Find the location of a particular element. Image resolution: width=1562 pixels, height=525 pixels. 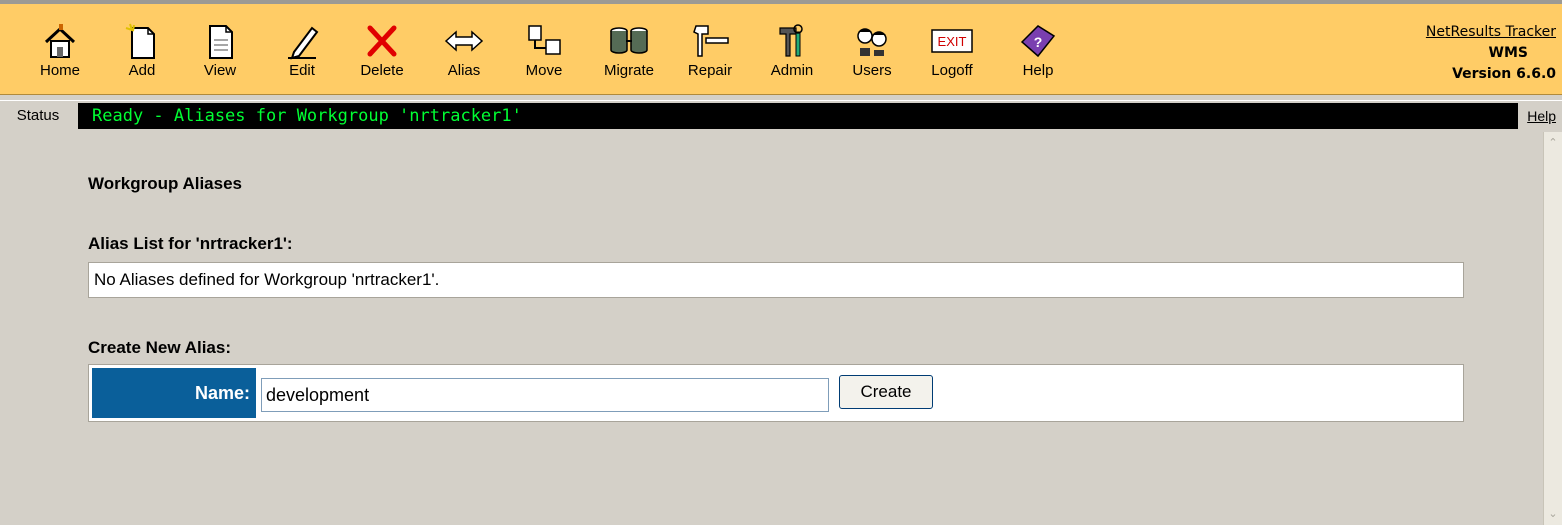

view-button: View is located at coordinates (220, 57).